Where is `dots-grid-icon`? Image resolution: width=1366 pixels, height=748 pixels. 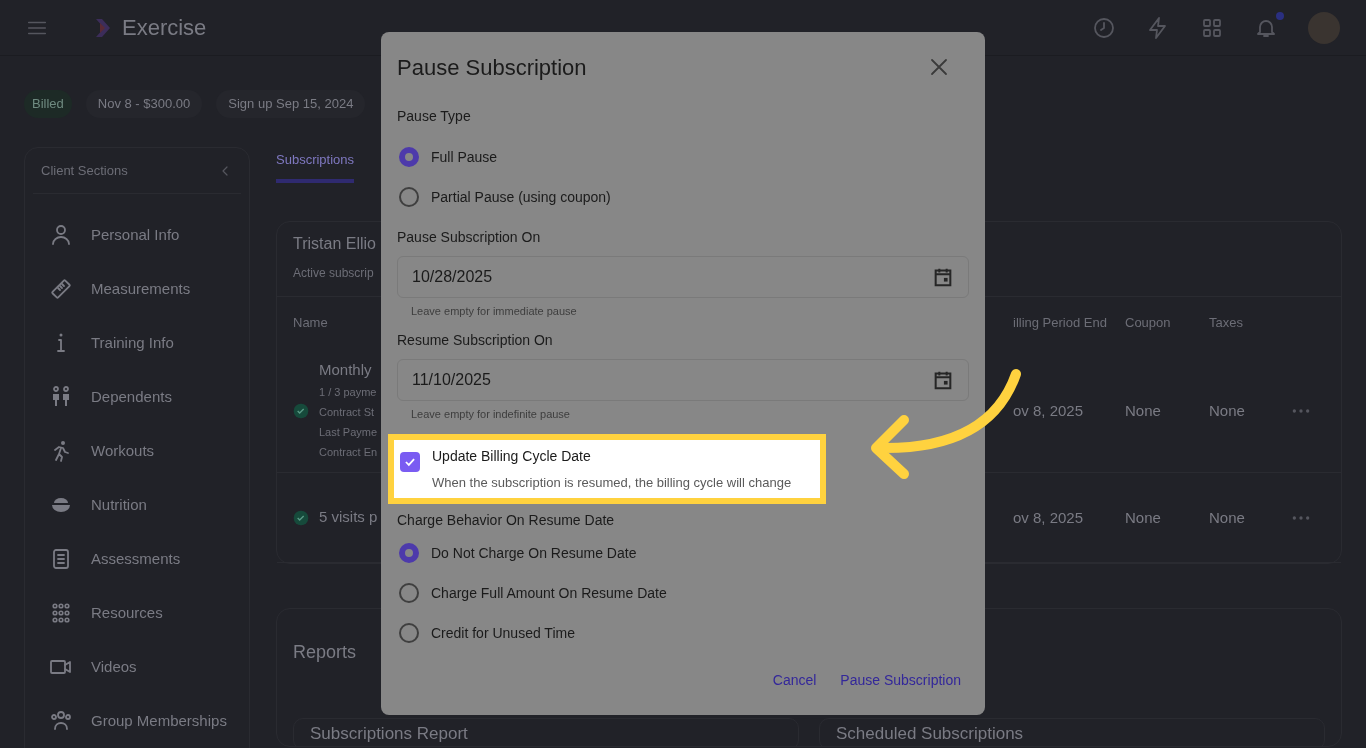 dots-grid-icon is located at coordinates (61, 613).